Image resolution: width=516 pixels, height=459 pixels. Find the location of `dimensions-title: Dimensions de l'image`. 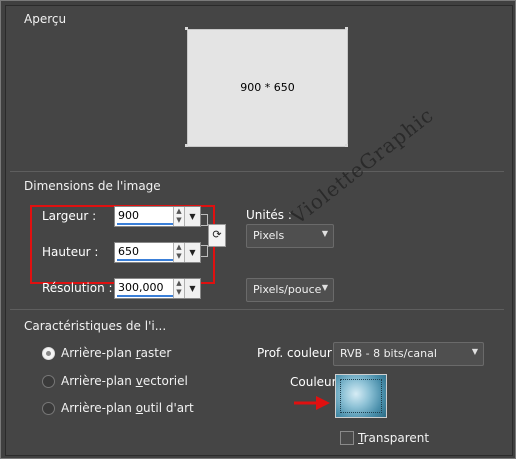

dimensions-title: Dimensions de l'image is located at coordinates (92, 186).